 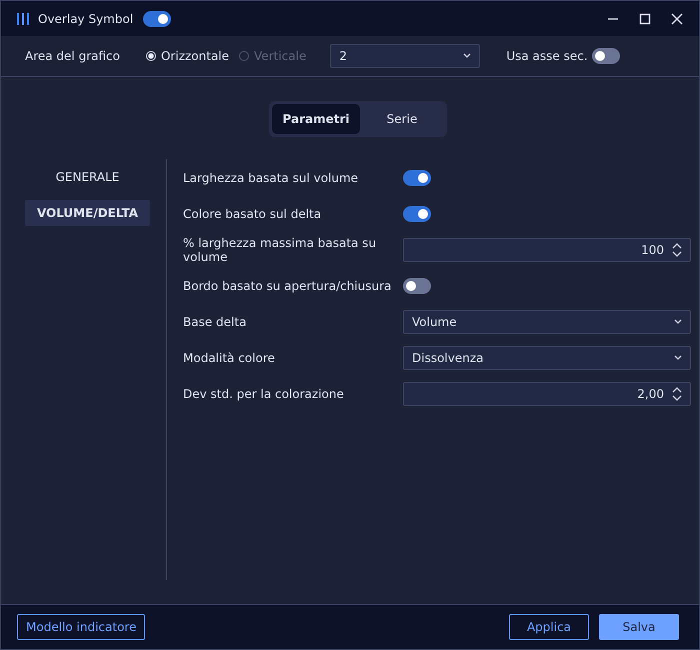 I want to click on number-field: 100, so click(x=547, y=250).